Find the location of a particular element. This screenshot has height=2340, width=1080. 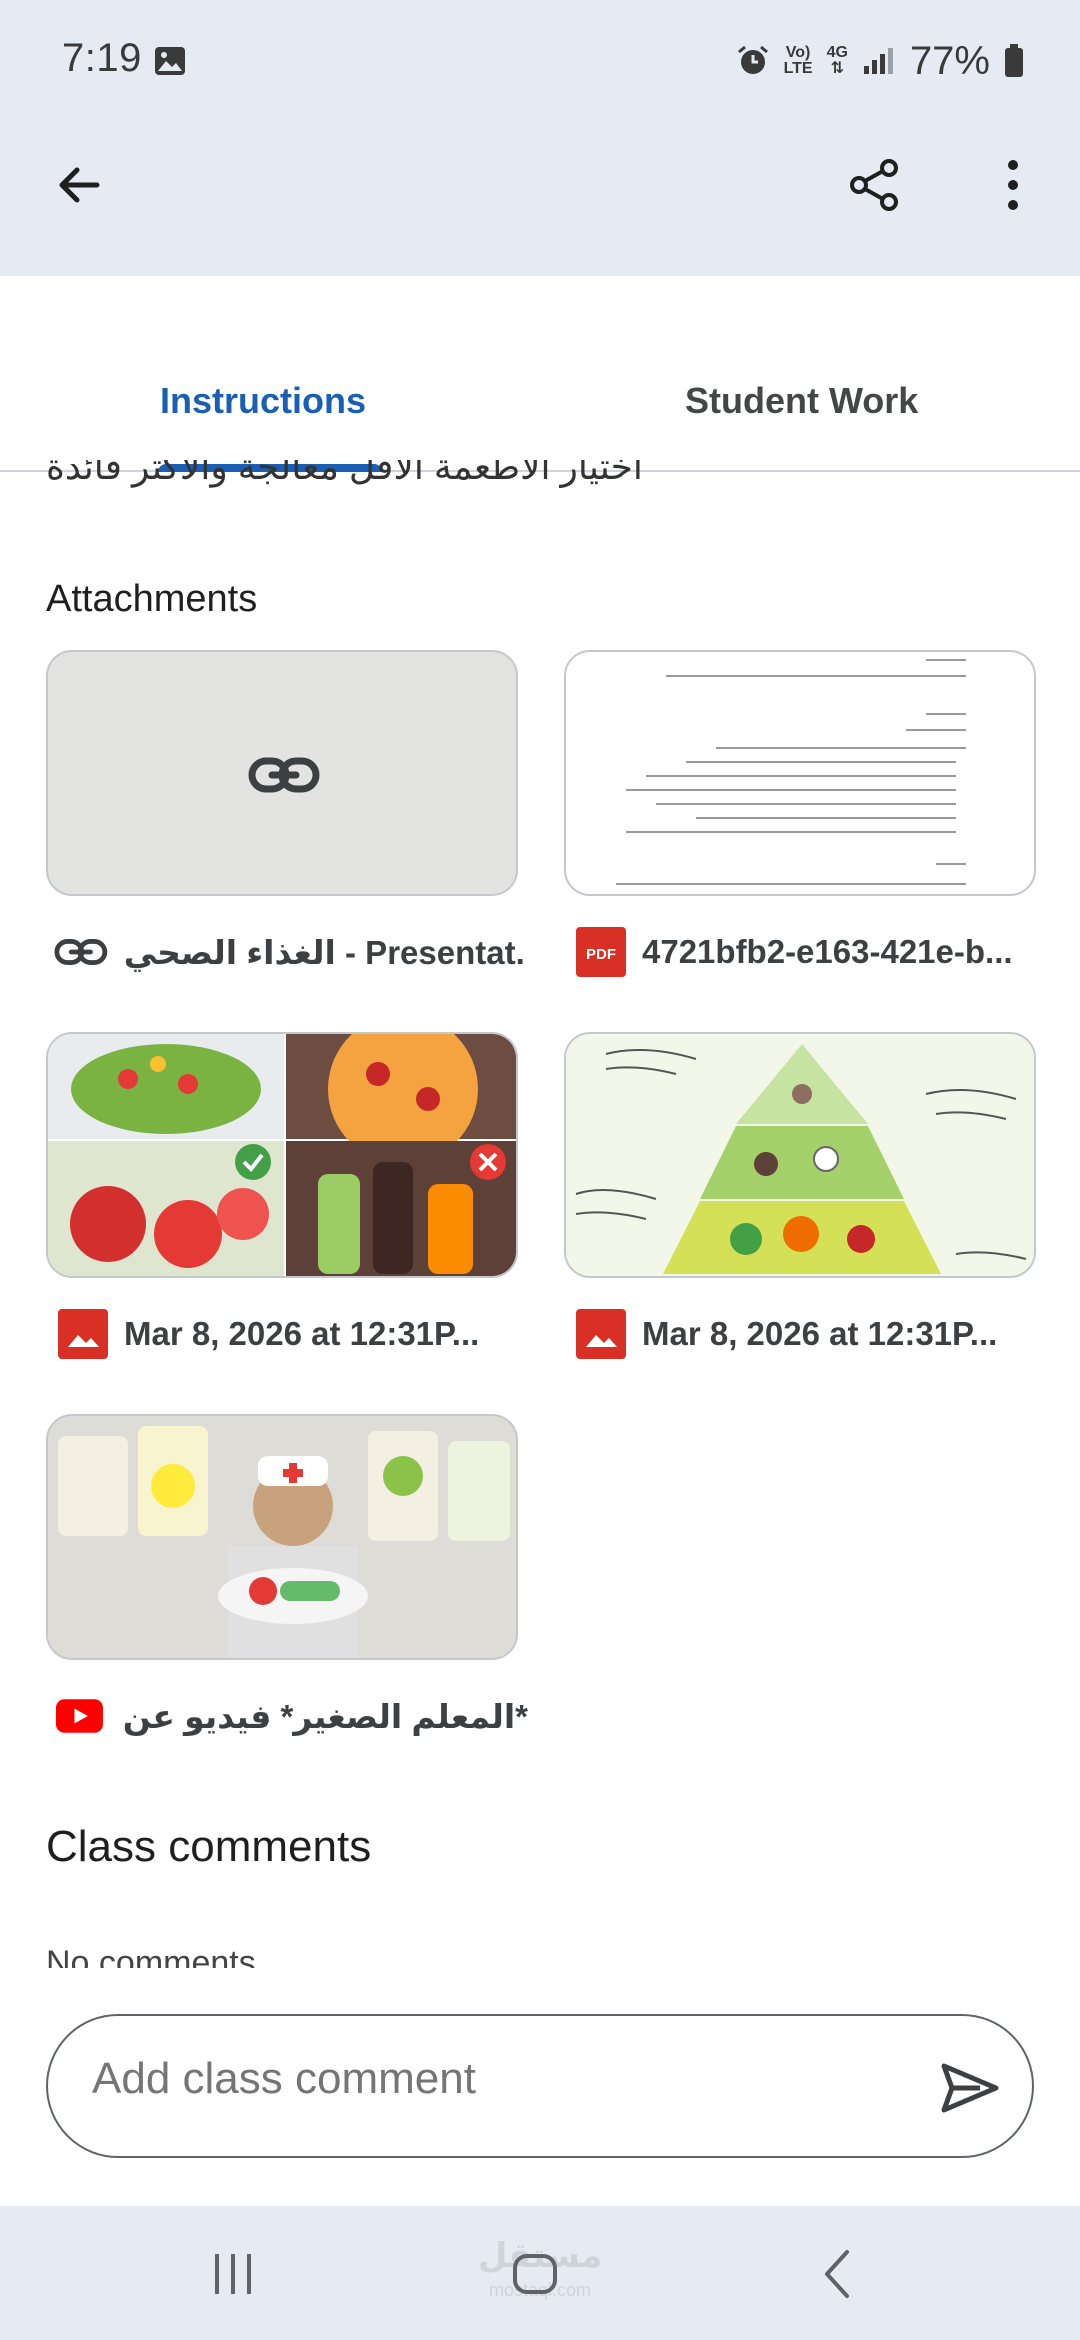

battery-percent: 77% is located at coordinates (949, 60).